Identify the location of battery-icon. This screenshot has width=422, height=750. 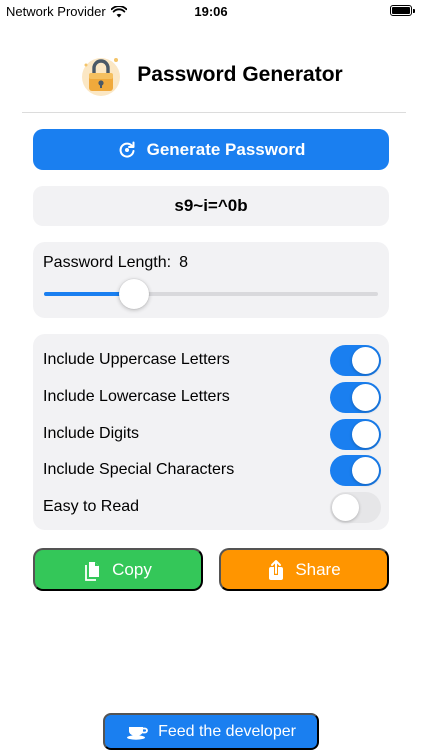
(402, 10).